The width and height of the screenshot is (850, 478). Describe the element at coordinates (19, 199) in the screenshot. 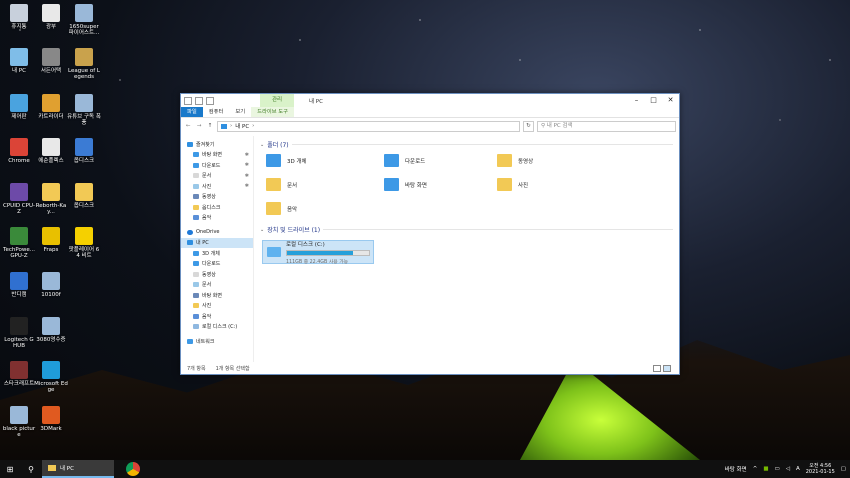

I see `desktop-icon: CPUID CPU-Z` at that location.